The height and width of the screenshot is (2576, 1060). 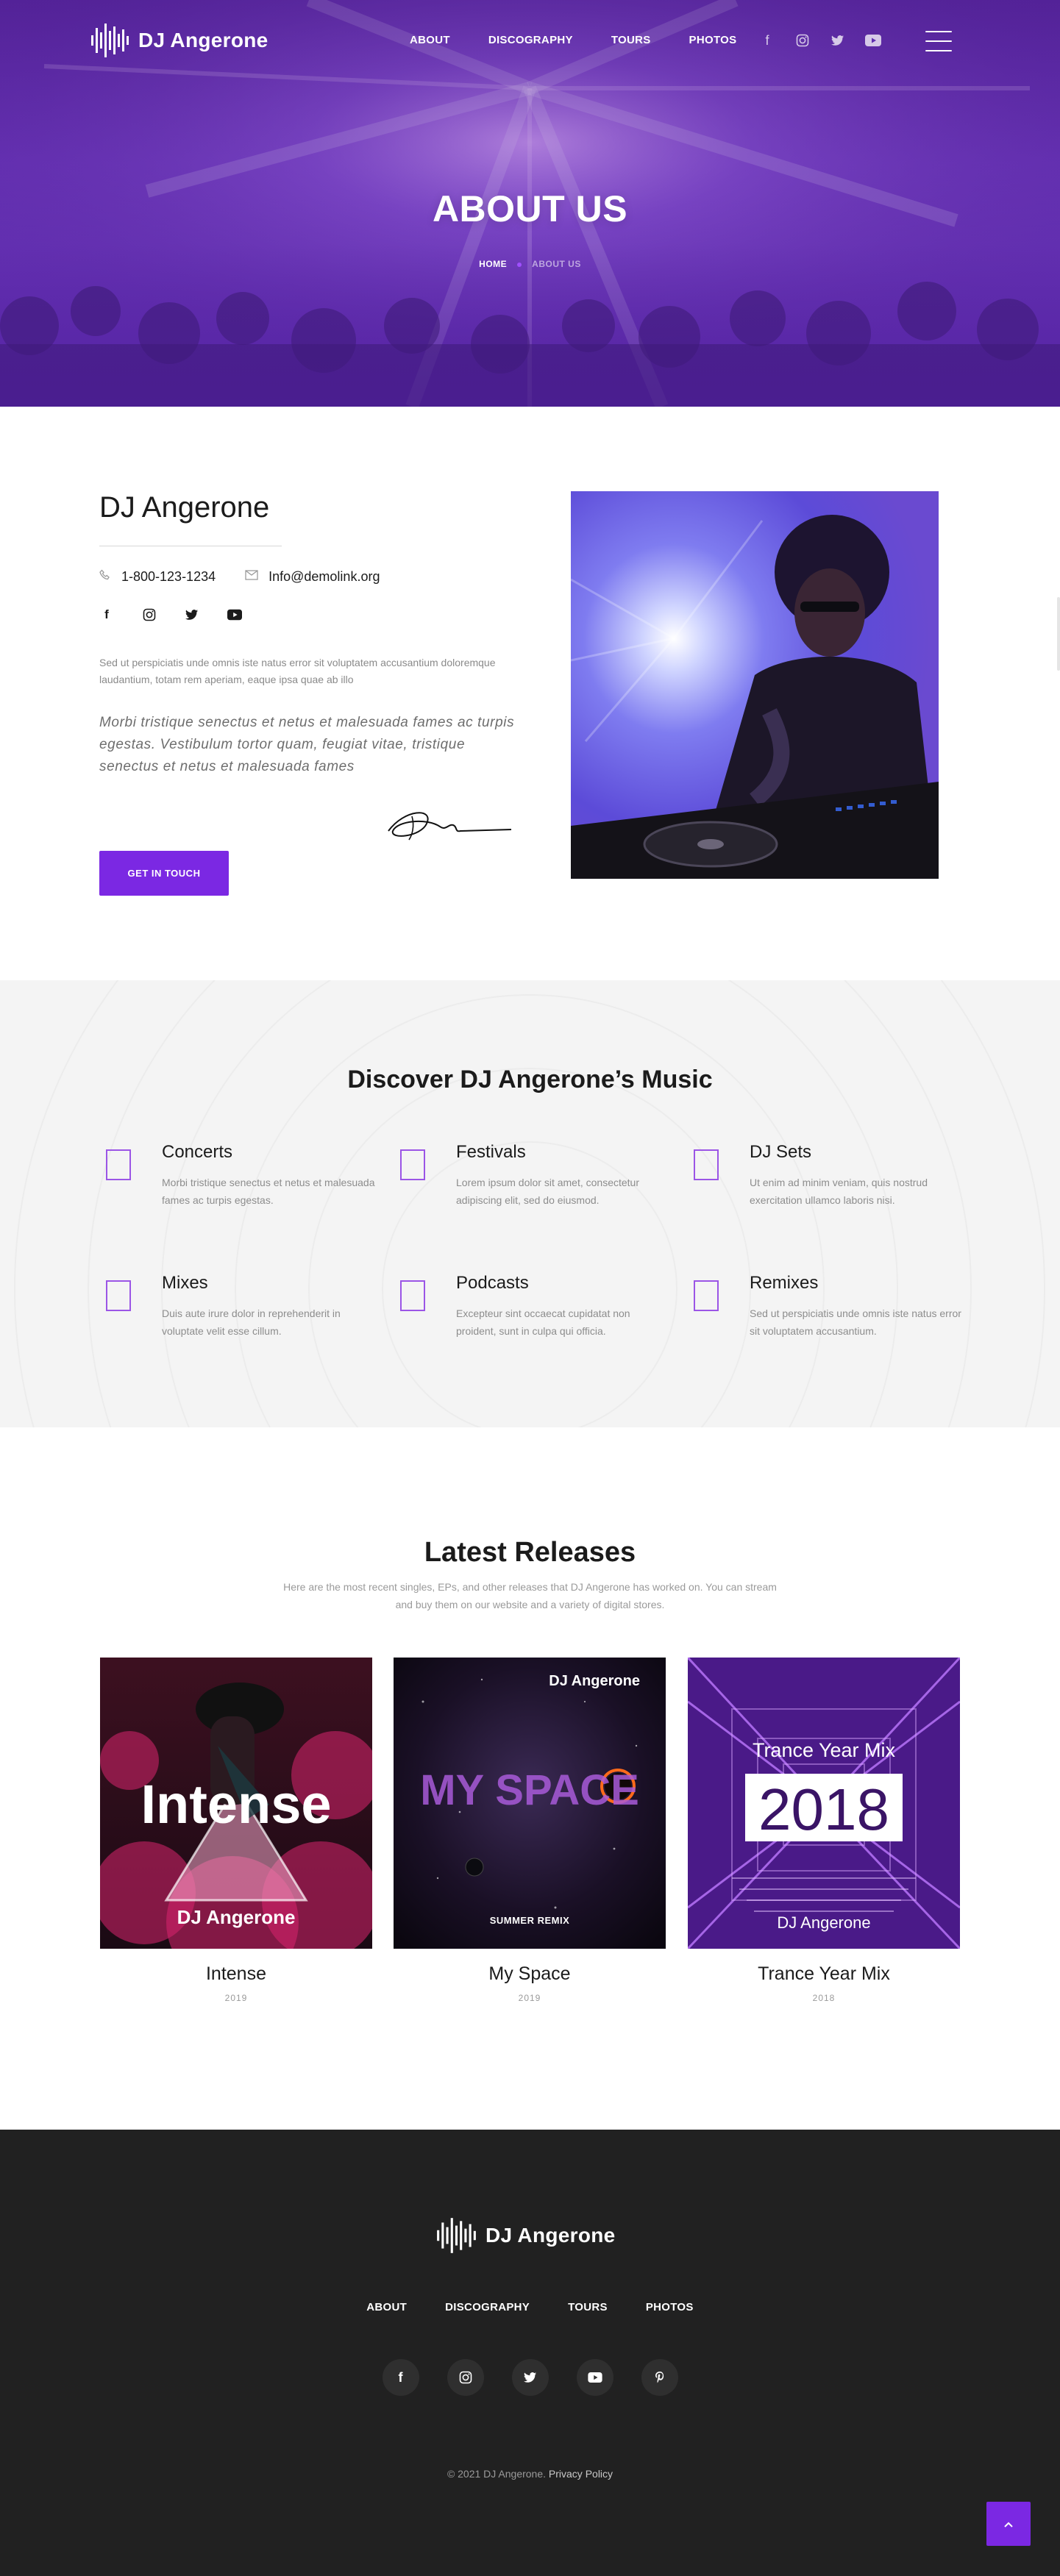 I want to click on privacy-policy-link: Privacy Policy, so click(x=581, y=2474).